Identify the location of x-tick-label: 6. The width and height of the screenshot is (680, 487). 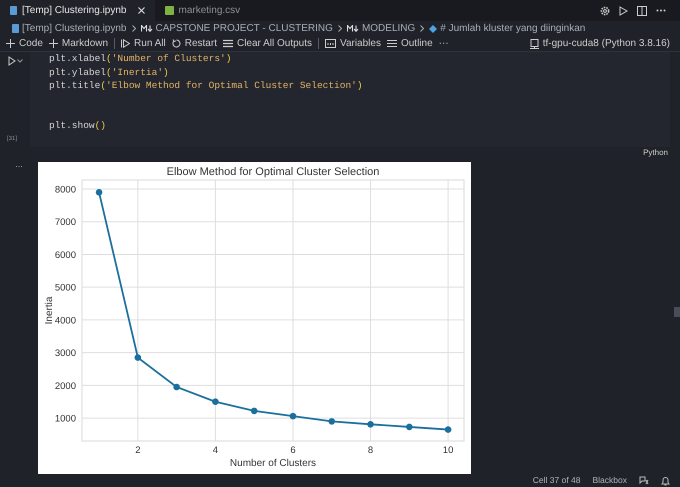
(293, 450).